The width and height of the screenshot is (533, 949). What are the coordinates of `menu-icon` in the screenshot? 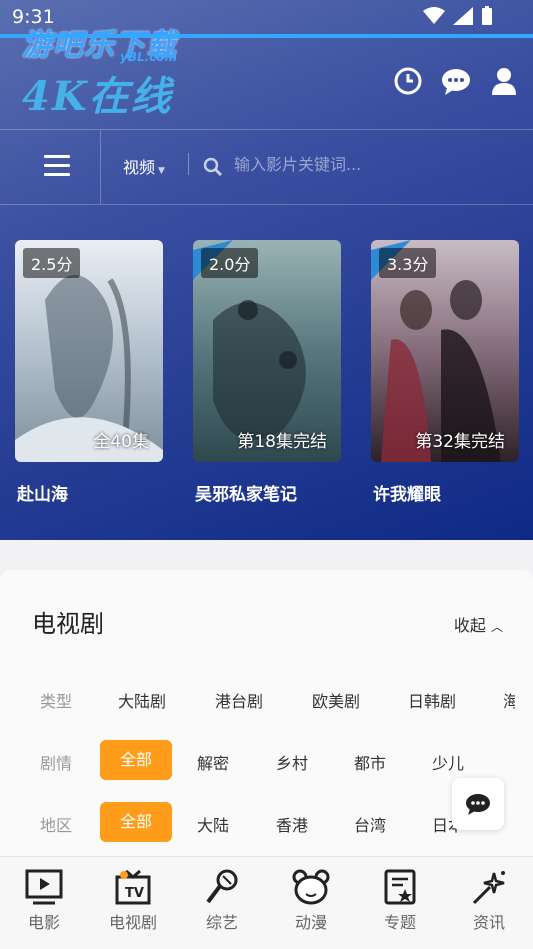 It's located at (57, 168).